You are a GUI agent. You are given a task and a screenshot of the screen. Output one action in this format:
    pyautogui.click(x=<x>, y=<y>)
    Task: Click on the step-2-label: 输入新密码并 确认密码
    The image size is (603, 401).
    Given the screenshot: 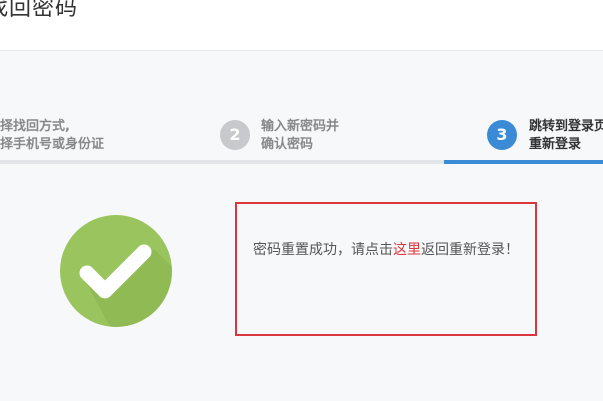 What is the action you would take?
    pyautogui.click(x=300, y=136)
    